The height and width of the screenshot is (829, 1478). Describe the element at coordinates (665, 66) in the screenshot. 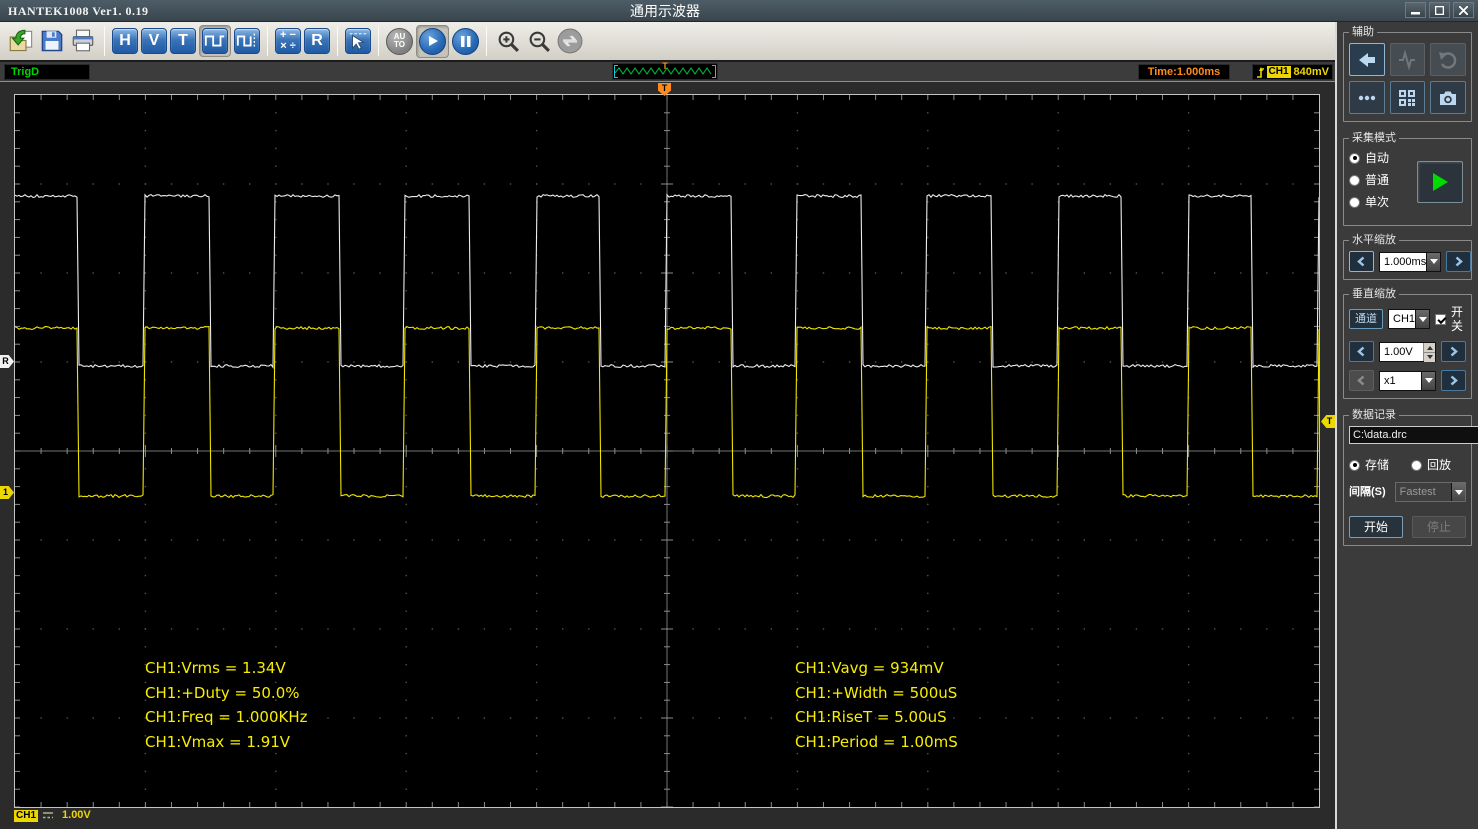

I see `preview-trigger-marker: T` at that location.